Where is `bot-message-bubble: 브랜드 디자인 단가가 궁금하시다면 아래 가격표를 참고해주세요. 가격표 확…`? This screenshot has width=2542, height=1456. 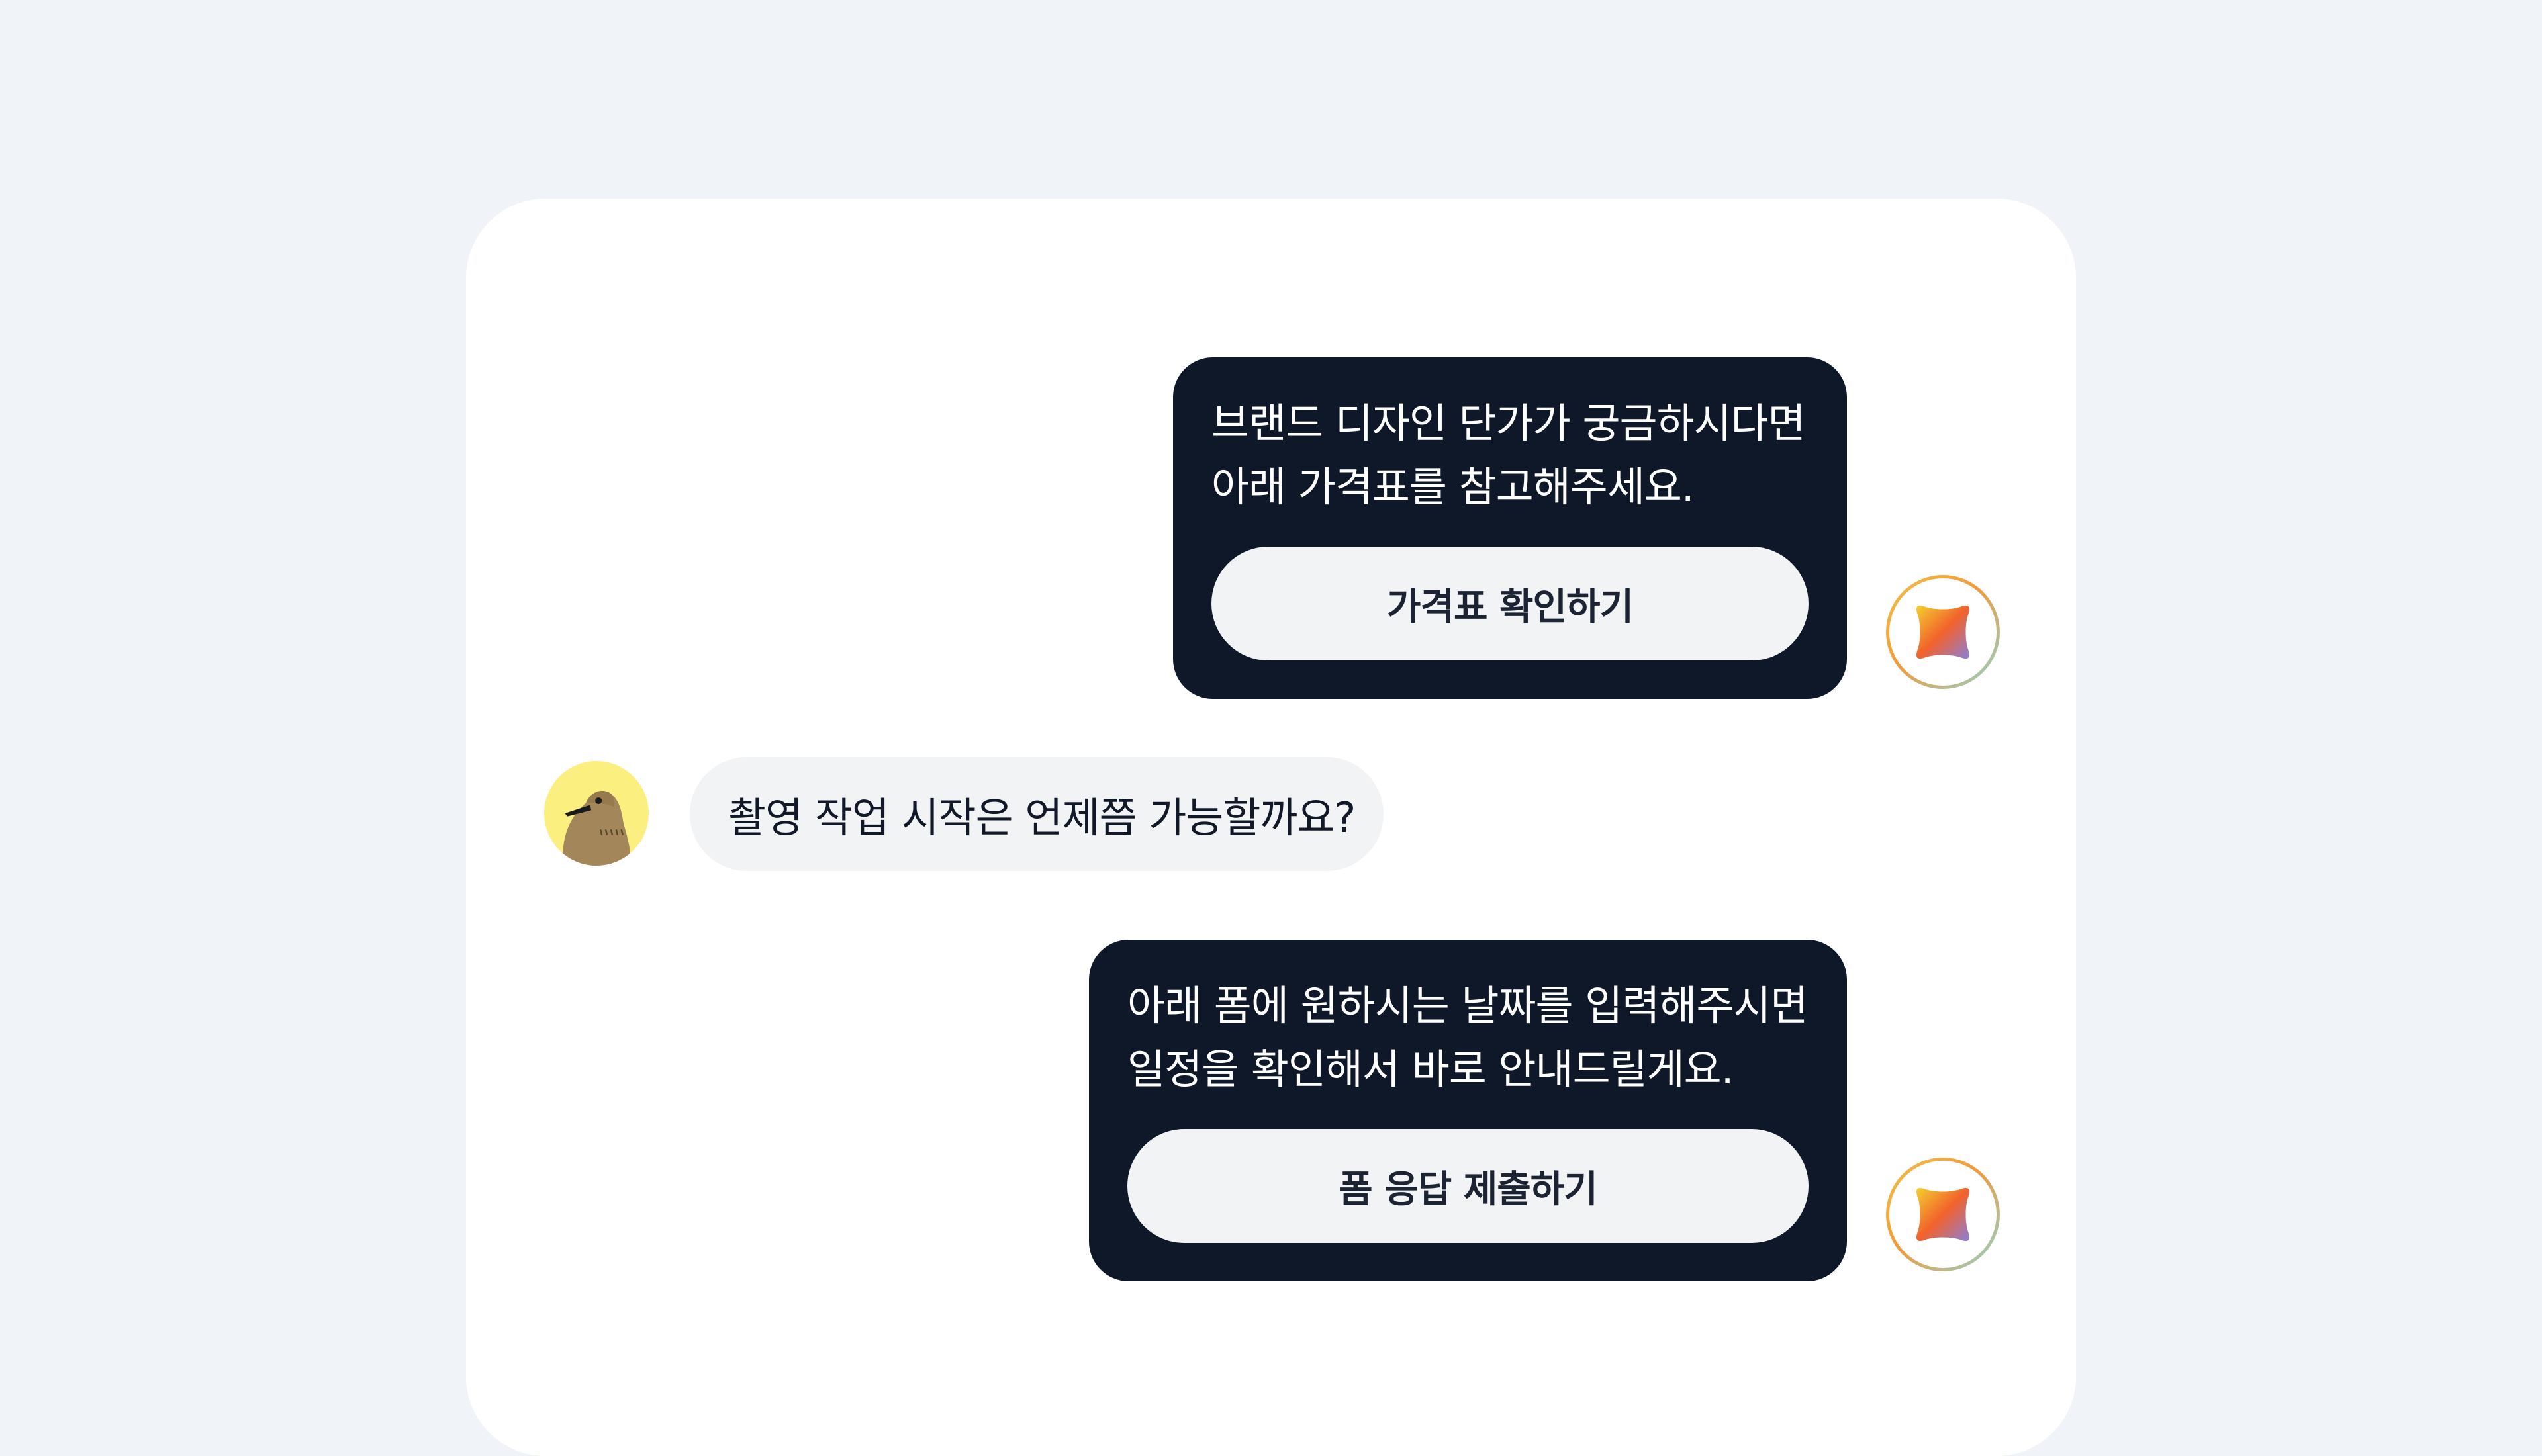
bot-message-bubble: 브랜드 디자인 단가가 궁금하시다면 아래 가격표를 참고해주세요. 가격표 확… is located at coordinates (1510, 528).